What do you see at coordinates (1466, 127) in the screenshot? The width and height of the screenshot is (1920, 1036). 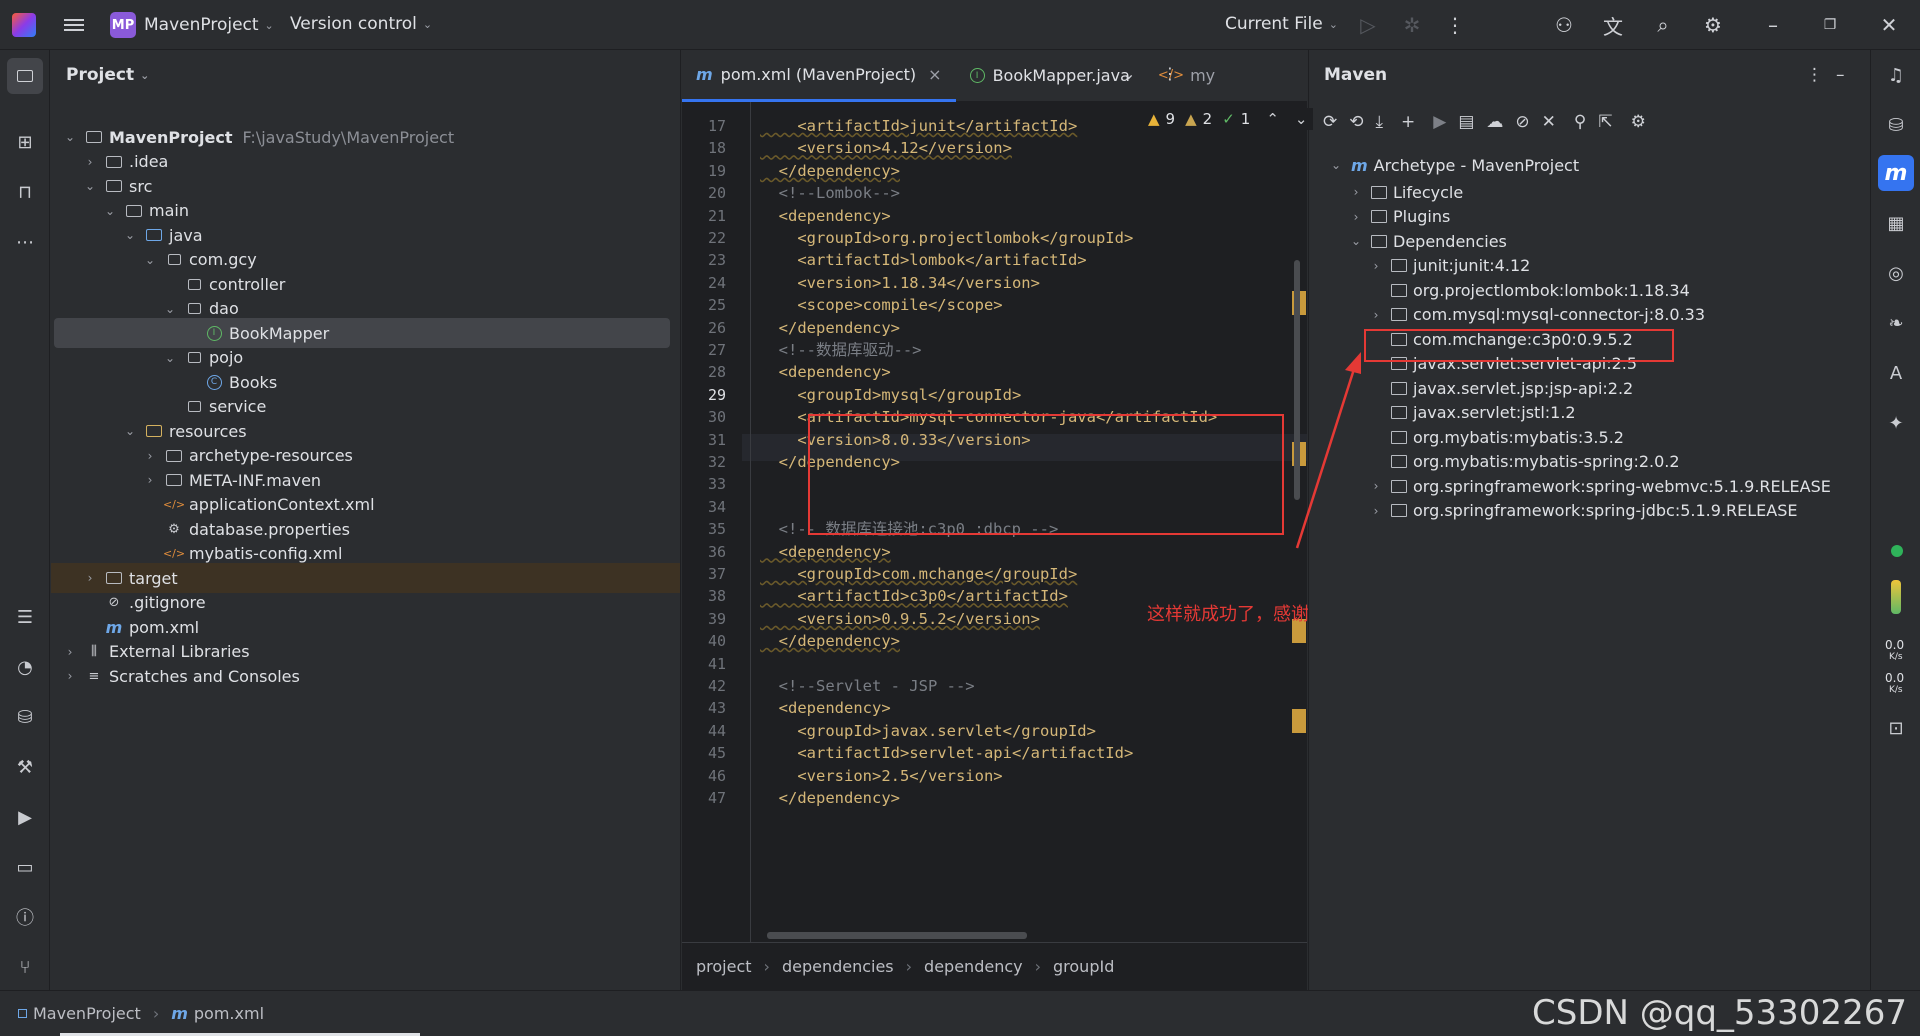 I see `execute-goal-icon: ▤` at bounding box center [1466, 127].